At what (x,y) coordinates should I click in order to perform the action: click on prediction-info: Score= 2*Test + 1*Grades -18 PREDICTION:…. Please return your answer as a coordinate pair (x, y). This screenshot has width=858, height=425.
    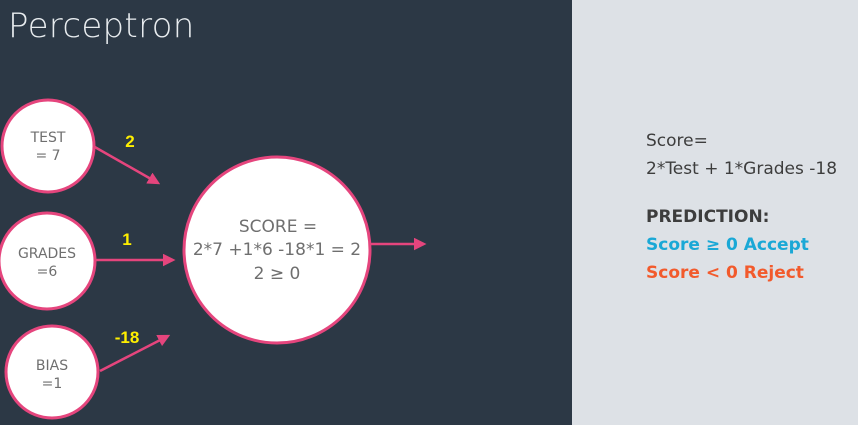
    Looking at the image, I should click on (741, 207).